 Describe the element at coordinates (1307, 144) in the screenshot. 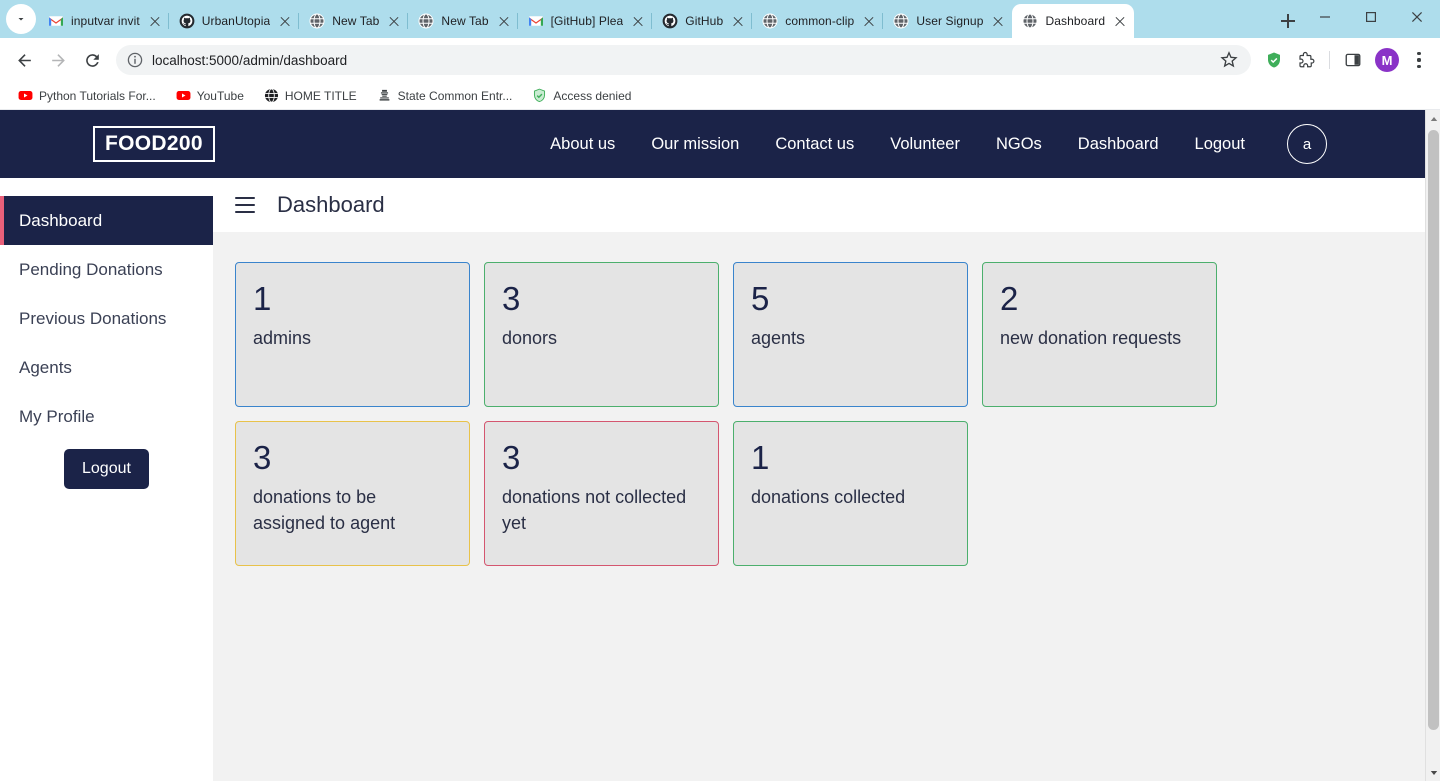

I see `user-avatar: a` at that location.